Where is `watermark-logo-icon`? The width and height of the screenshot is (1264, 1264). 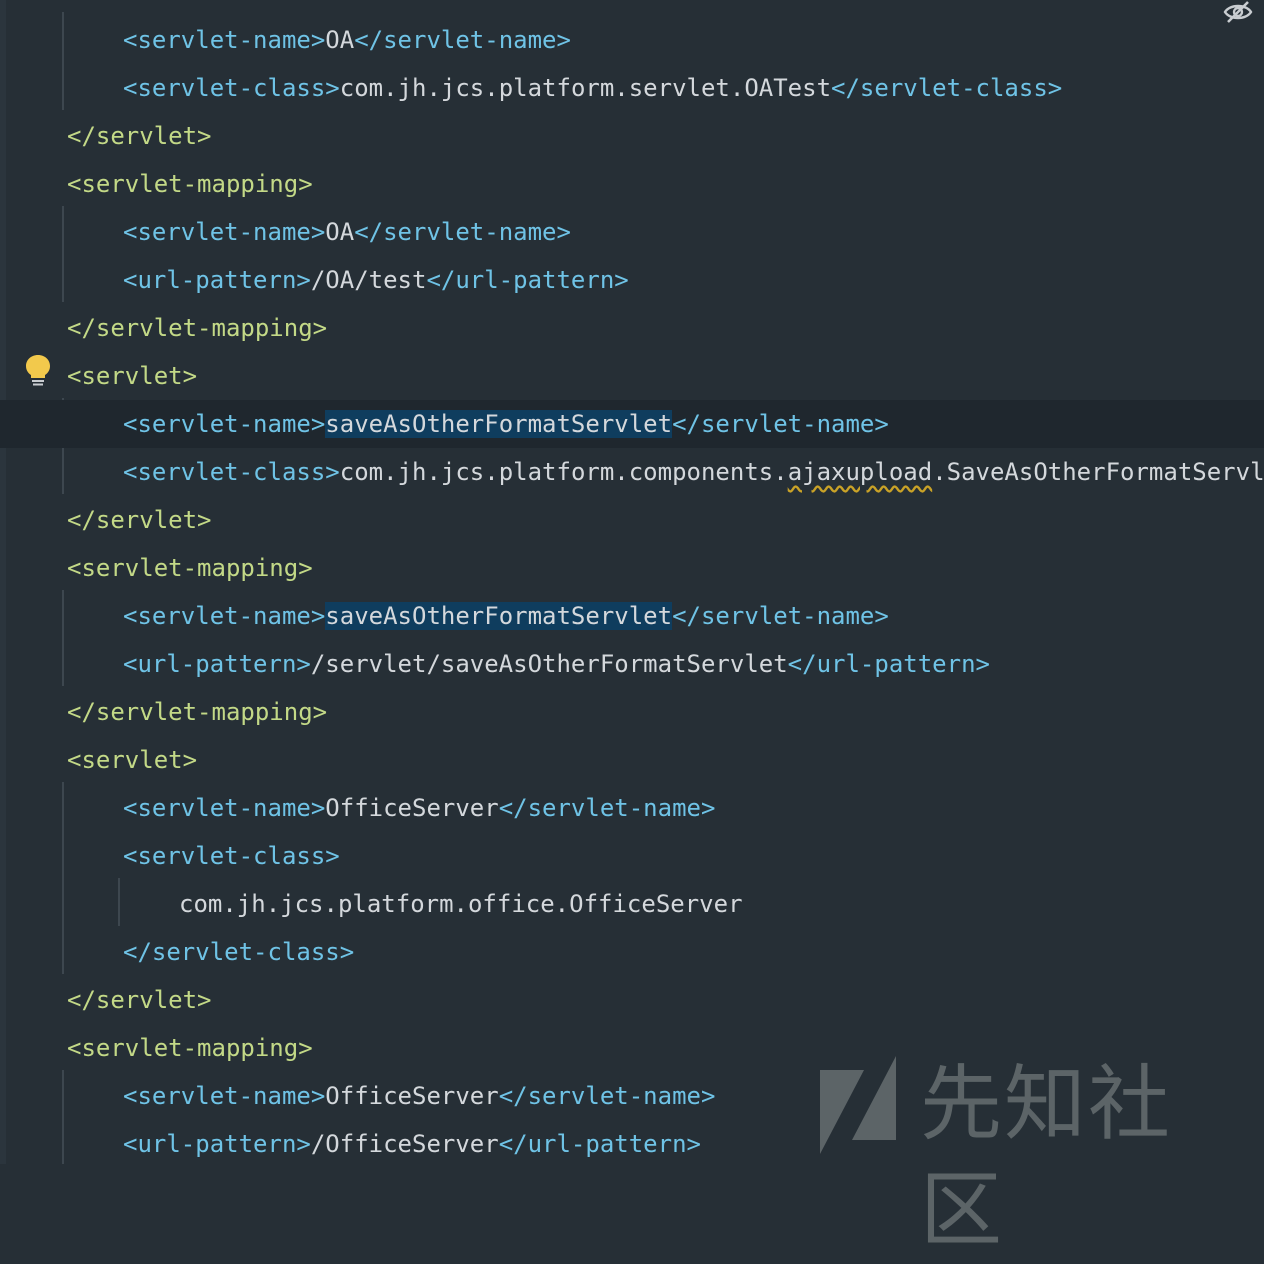 watermark-logo-icon is located at coordinates (858, 1105).